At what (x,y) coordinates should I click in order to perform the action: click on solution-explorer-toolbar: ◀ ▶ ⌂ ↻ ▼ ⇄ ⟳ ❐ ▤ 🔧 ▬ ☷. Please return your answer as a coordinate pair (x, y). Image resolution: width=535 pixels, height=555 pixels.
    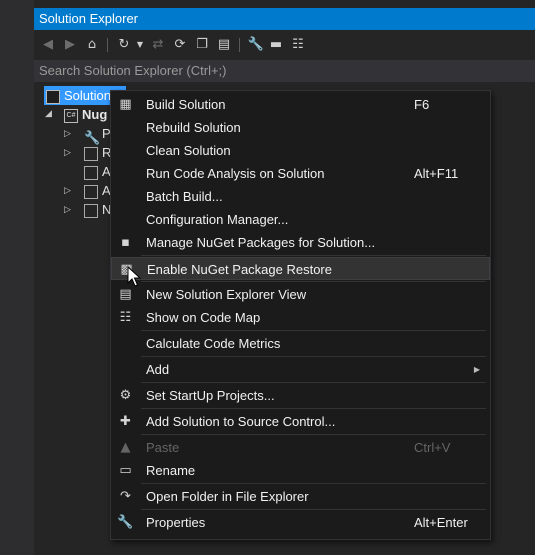
    Looking at the image, I should click on (284, 45).